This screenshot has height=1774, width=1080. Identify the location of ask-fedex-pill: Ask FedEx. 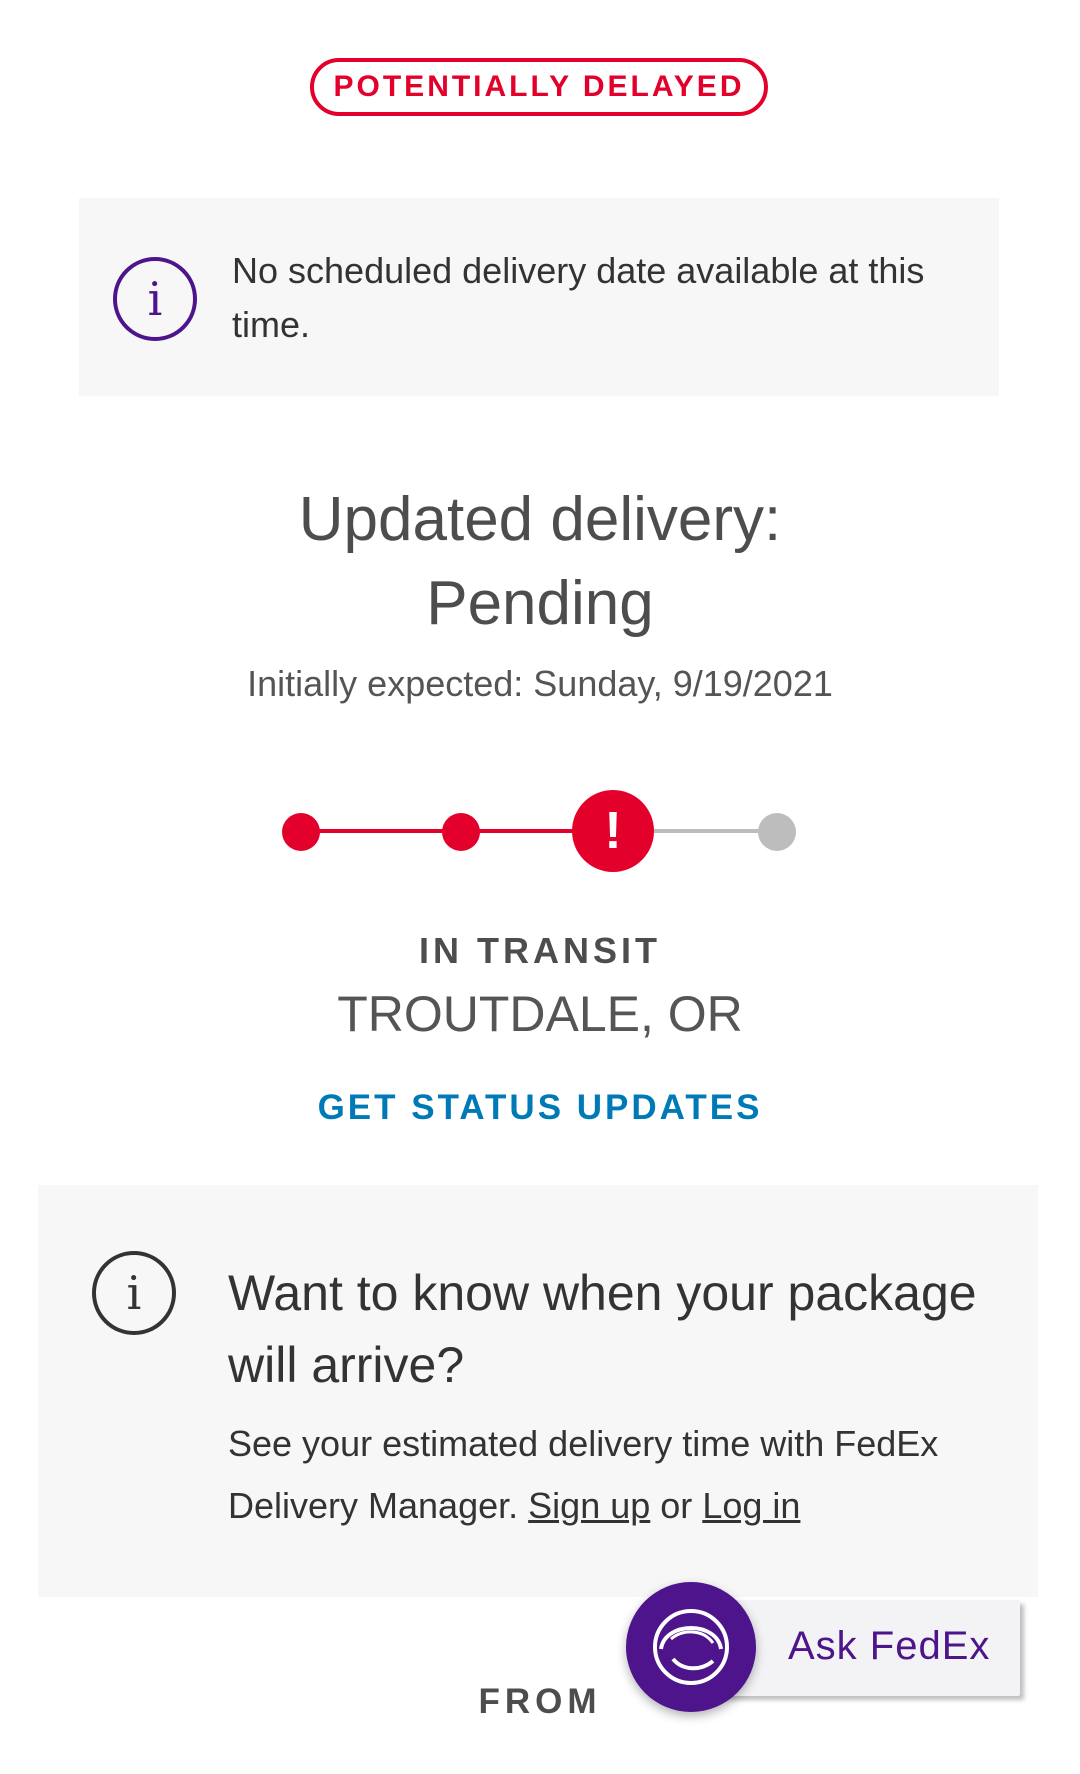
(869, 1648).